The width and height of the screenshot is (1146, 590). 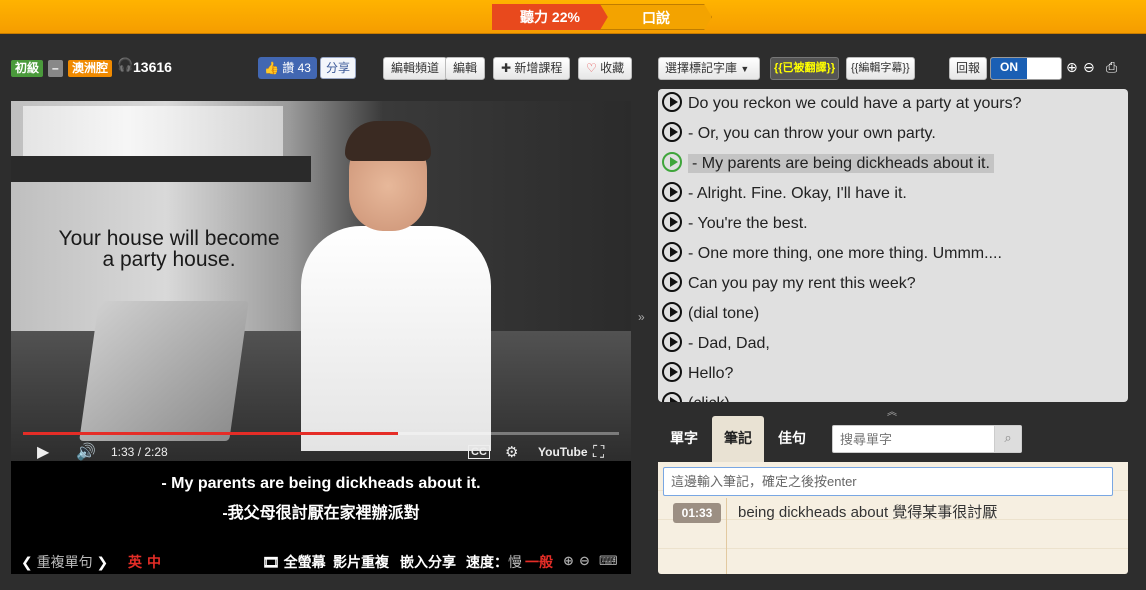 I want to click on subtitle-line-text: (click), so click(x=709, y=398).